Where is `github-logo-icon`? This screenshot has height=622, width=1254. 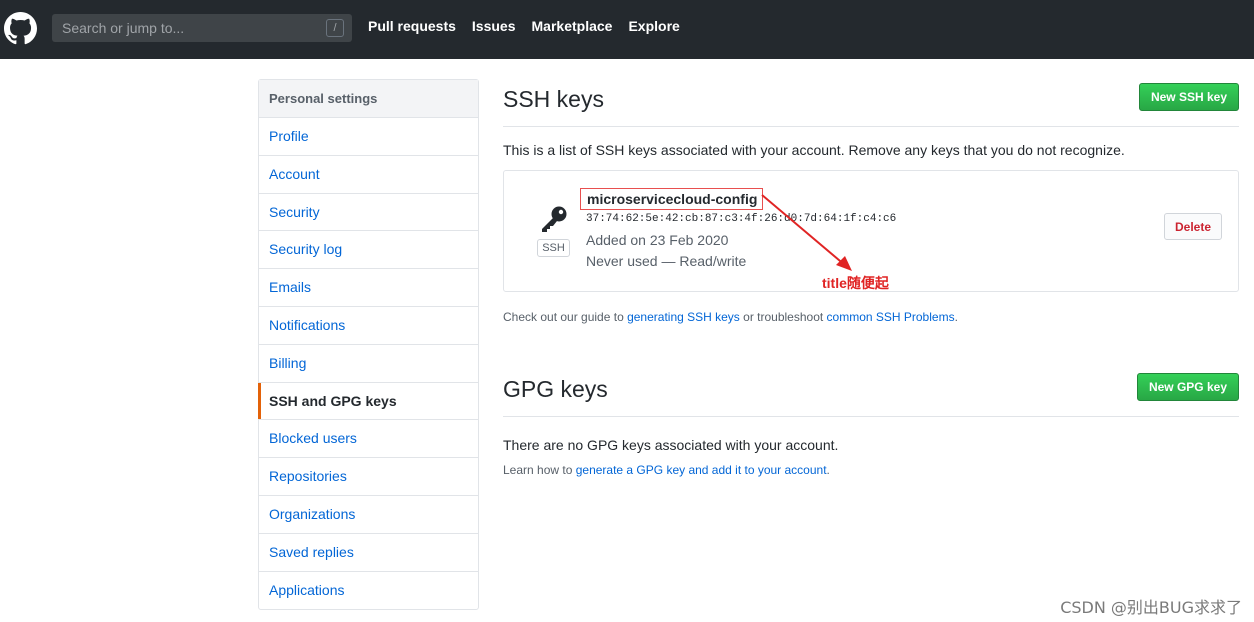
github-logo-icon is located at coordinates (20, 28).